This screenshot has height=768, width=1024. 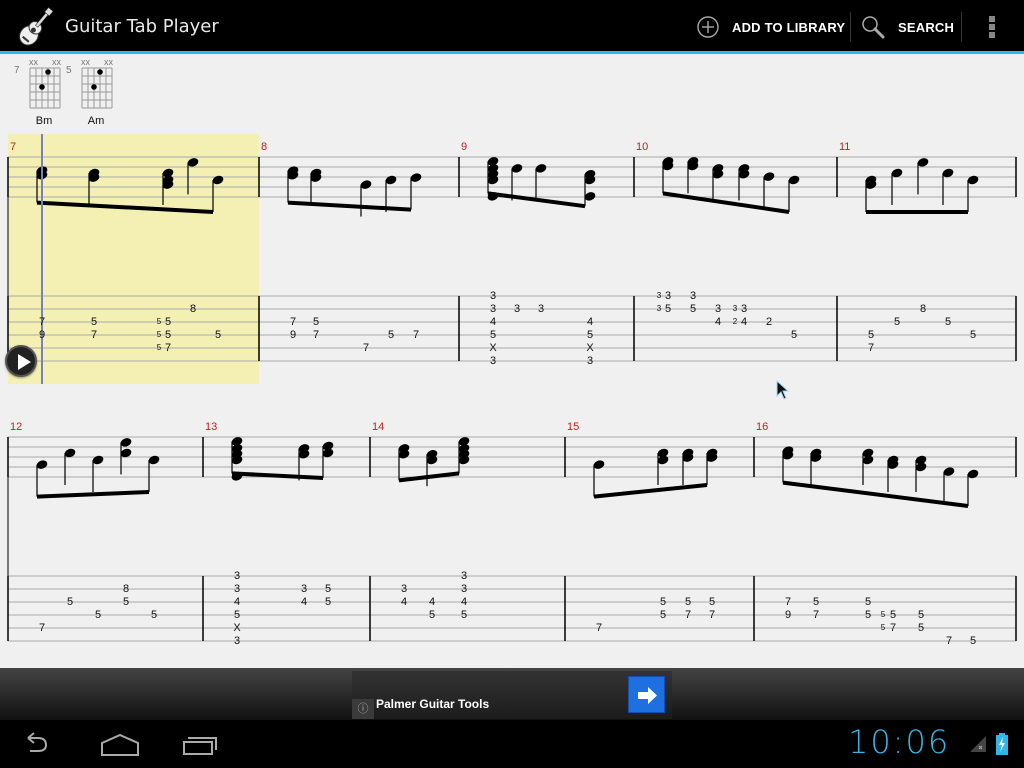 What do you see at coordinates (120, 744) in the screenshot?
I see `home-button` at bounding box center [120, 744].